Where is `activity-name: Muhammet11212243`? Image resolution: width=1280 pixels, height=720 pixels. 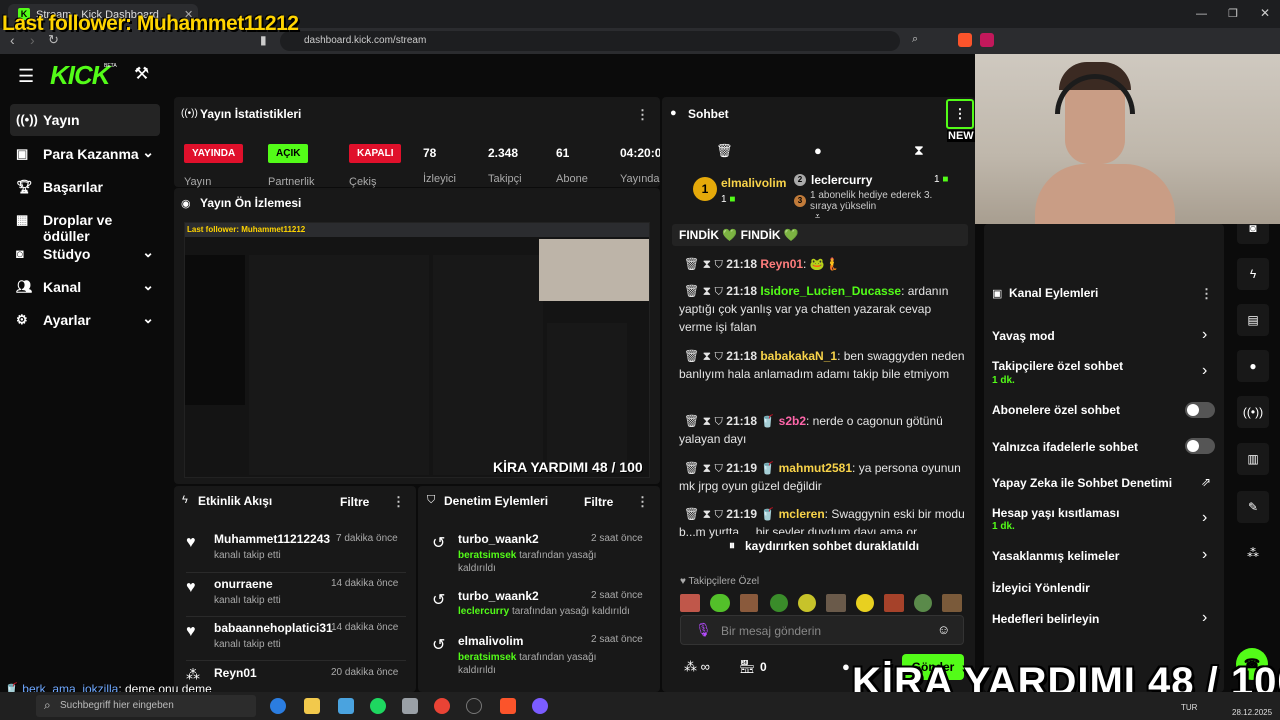 activity-name: Muhammet11212243 is located at coordinates (272, 539).